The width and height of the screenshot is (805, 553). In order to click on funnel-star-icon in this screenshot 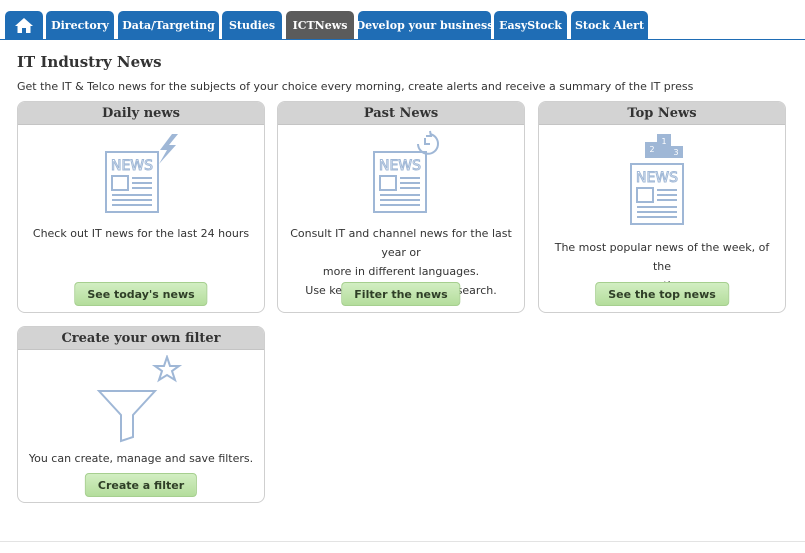, I will do `click(141, 400)`.